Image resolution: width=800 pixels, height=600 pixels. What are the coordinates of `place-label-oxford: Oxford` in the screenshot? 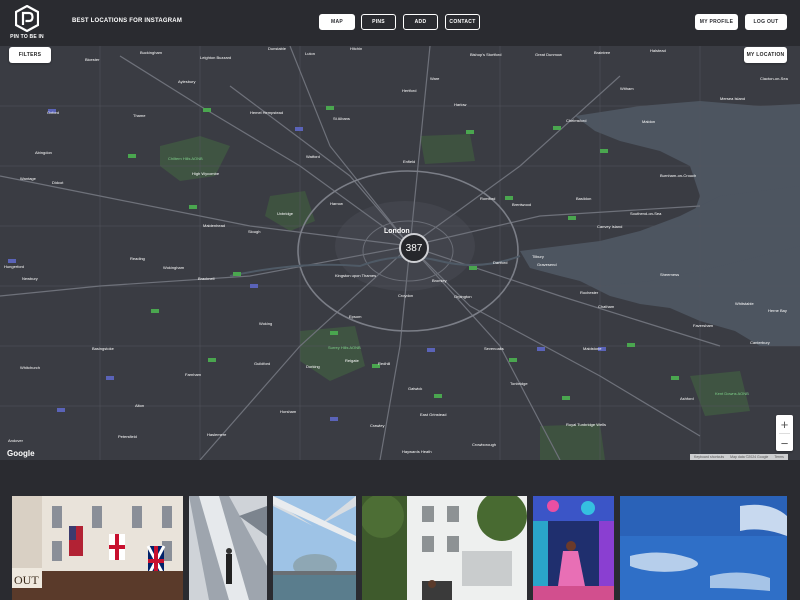 It's located at (53, 112).